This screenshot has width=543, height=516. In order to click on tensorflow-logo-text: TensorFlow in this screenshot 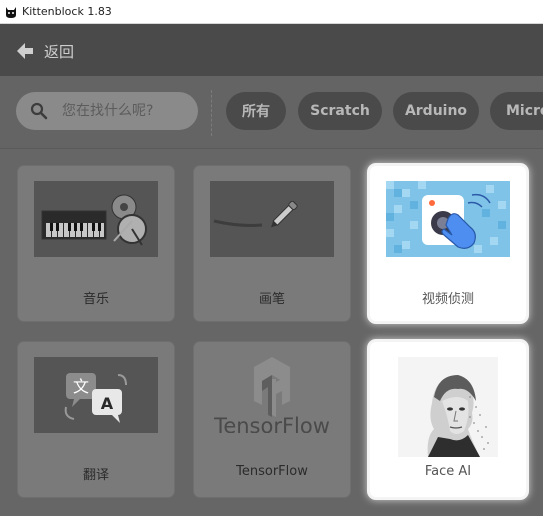, I will do `click(271, 423)`.